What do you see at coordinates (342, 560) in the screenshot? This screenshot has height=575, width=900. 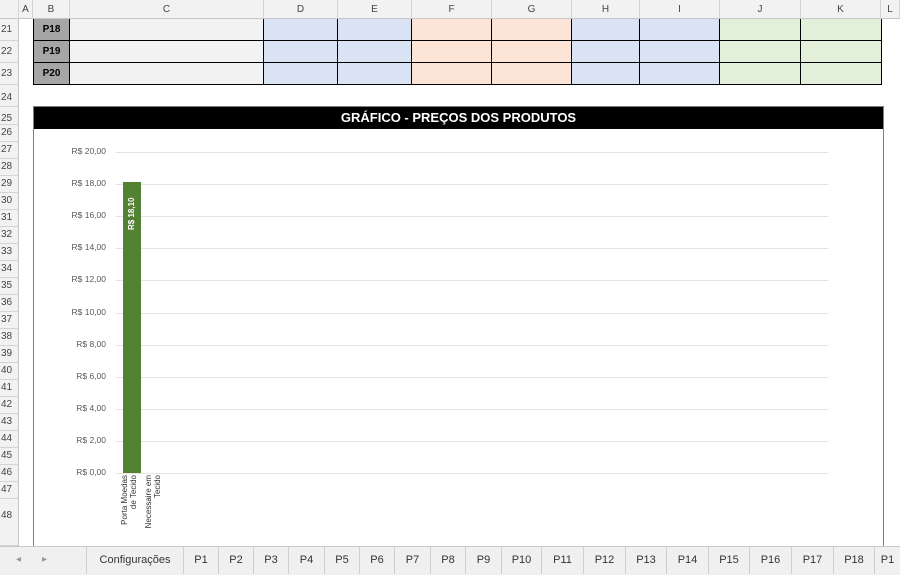 I see `sheet-tab-p5: P5` at bounding box center [342, 560].